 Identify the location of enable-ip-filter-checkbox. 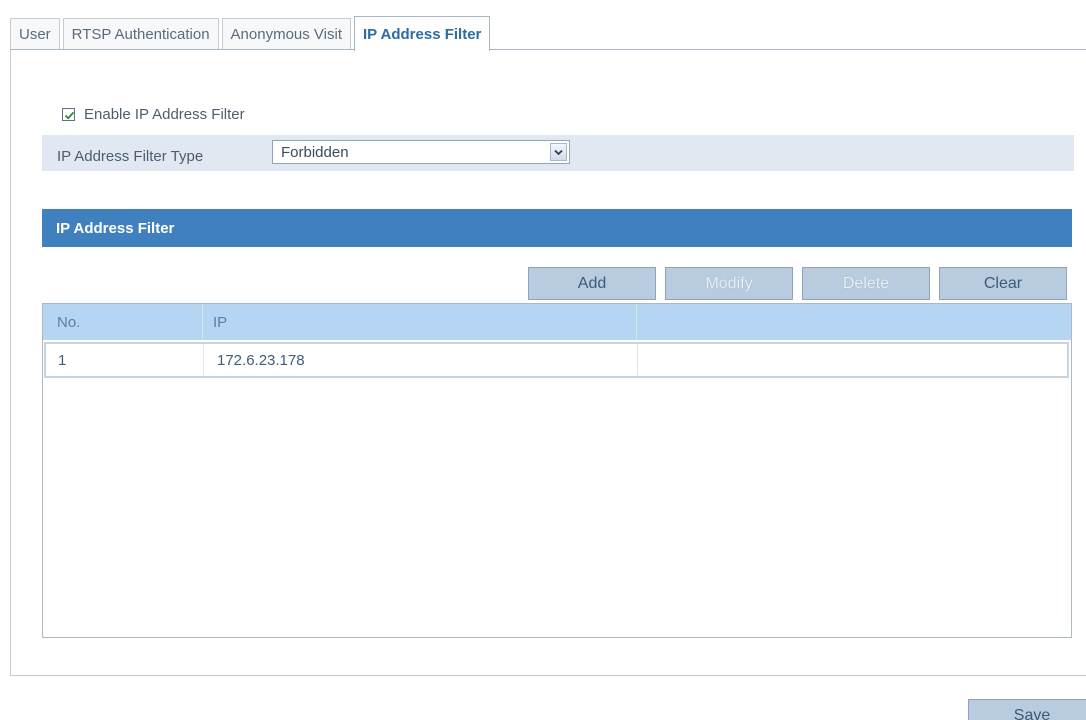
(68, 114).